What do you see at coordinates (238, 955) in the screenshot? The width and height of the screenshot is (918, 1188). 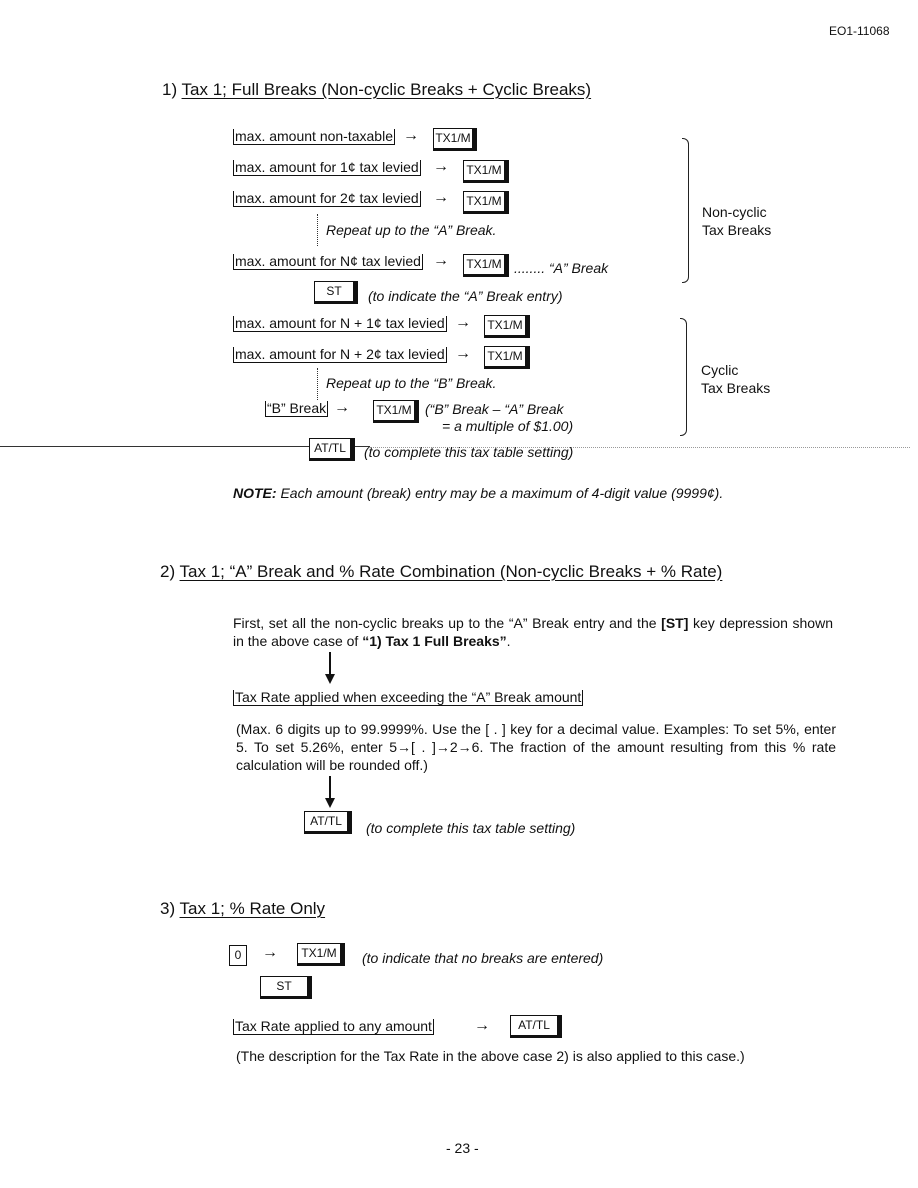 I see `key-0: 0` at bounding box center [238, 955].